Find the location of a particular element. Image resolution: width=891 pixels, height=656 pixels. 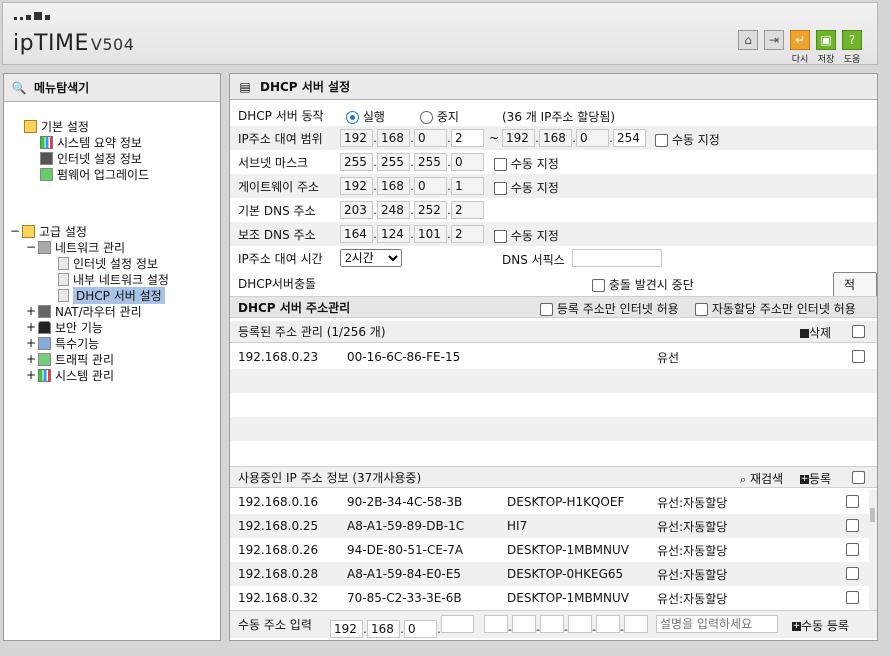

manual-ip-octet4 is located at coordinates (457, 624).